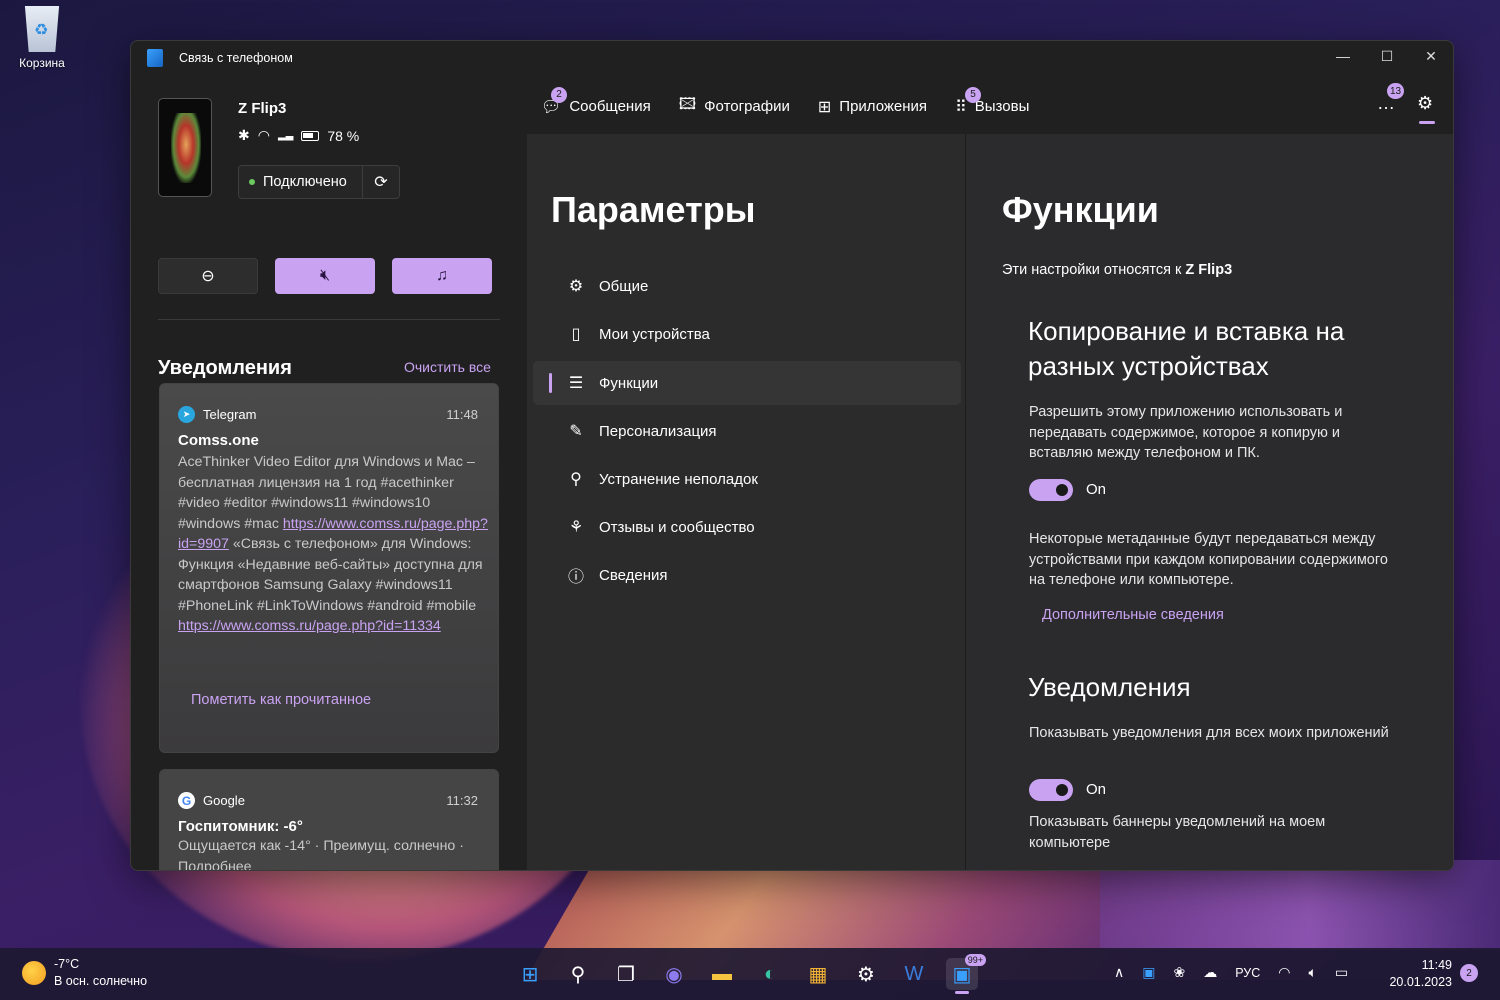 The image size is (1500, 1000). What do you see at coordinates (42, 38) in the screenshot?
I see `recycle-bin: ♻ Корзина` at bounding box center [42, 38].